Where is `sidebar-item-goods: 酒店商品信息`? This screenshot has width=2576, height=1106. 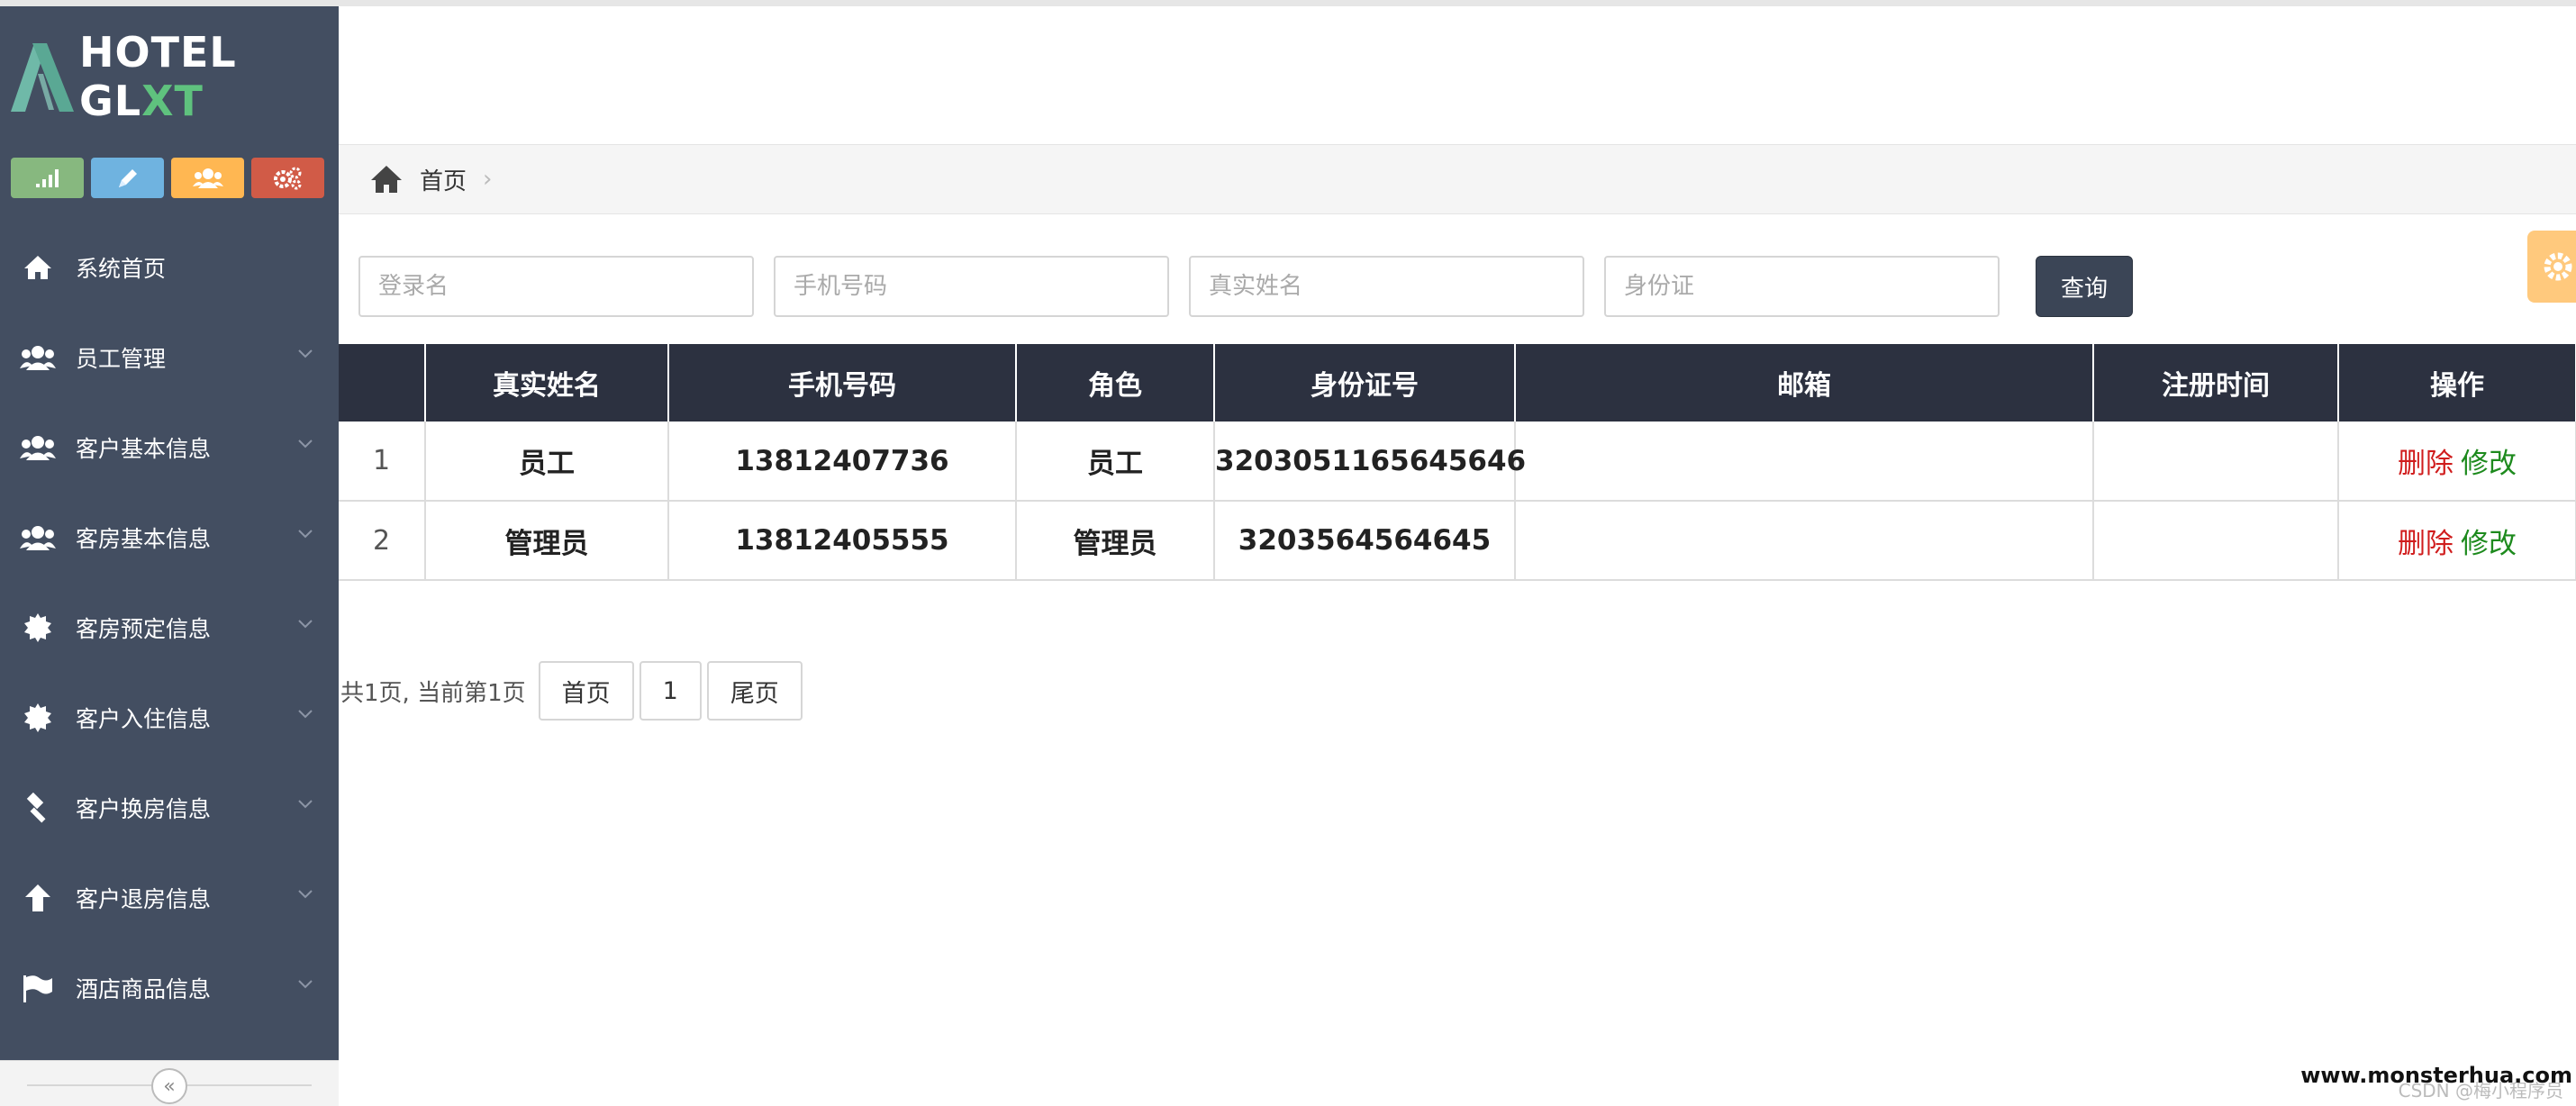 sidebar-item-goods: 酒店商品信息 is located at coordinates (169, 988).